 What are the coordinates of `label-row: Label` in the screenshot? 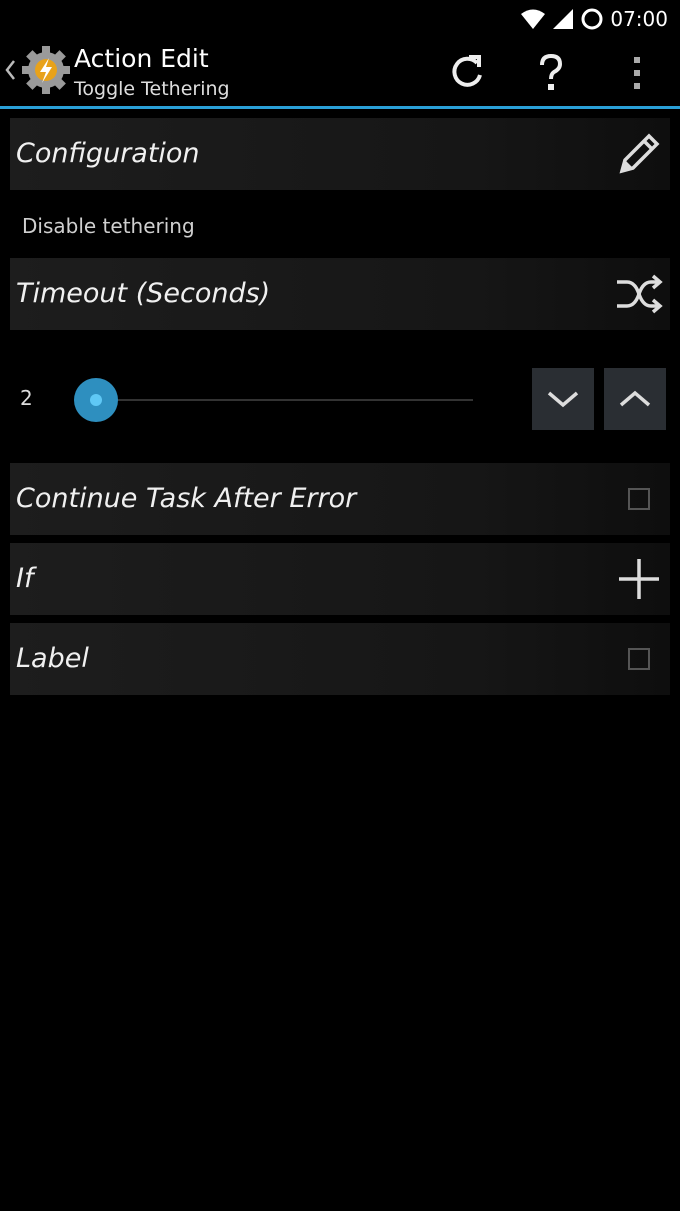 It's located at (340, 659).